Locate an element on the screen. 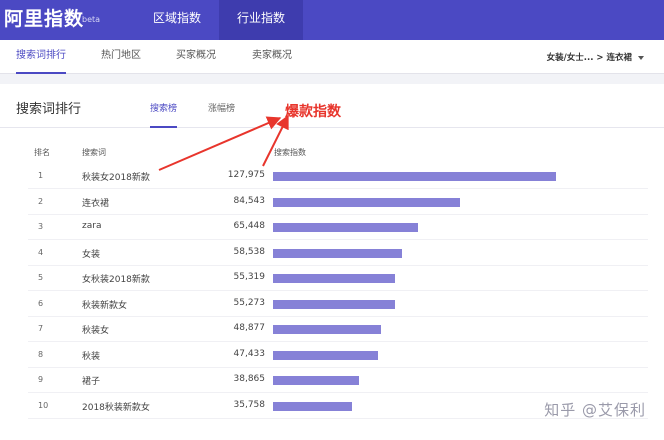 Image resolution: width=664 pixels, height=440 pixels. table-row: 8 秋装 47,433 is located at coordinates (338, 355).